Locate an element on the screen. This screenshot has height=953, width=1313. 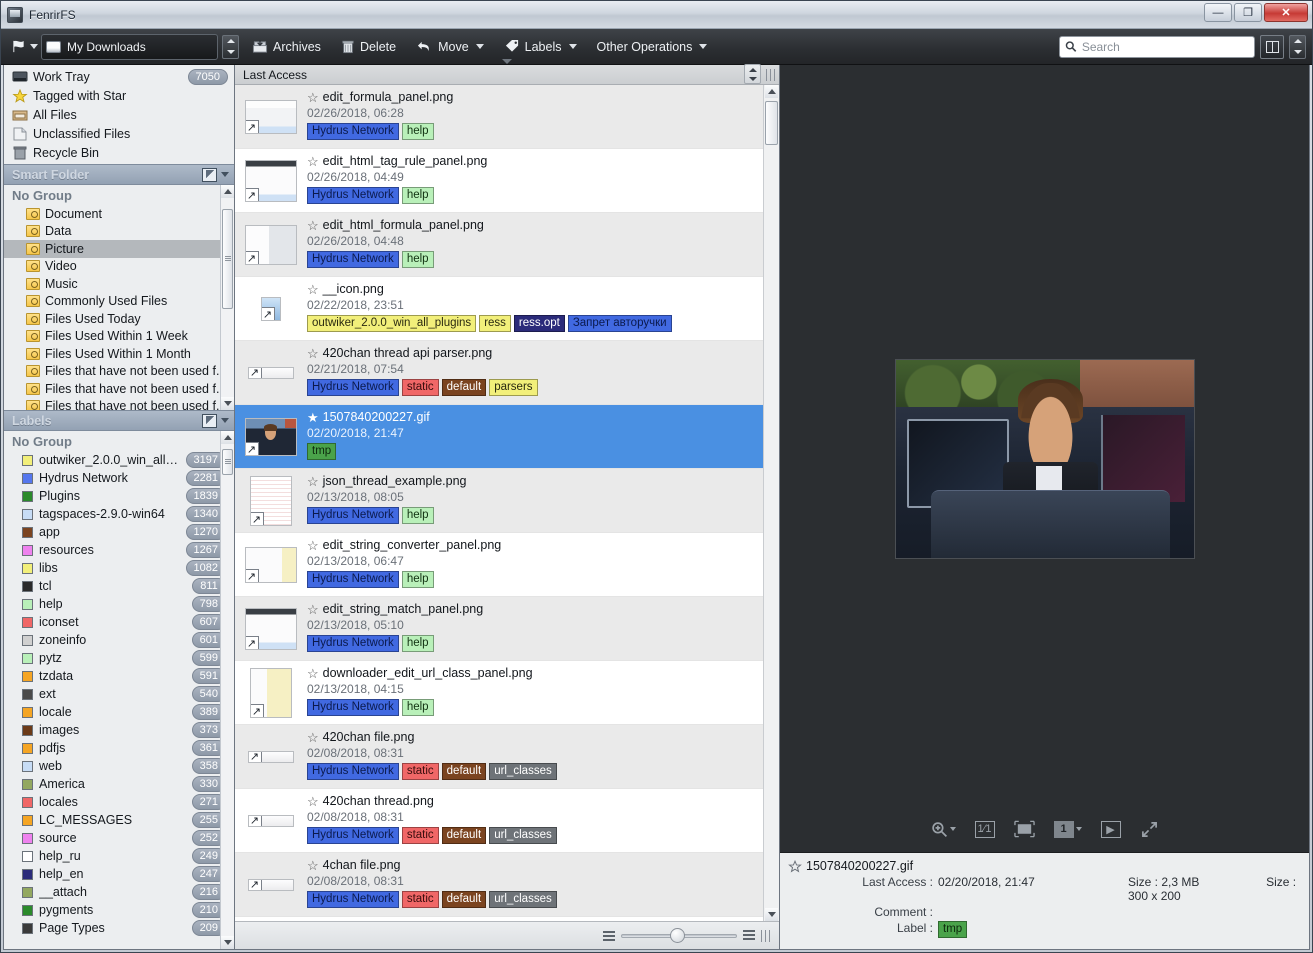
label-item: libs 1082 is located at coordinates (119, 568).